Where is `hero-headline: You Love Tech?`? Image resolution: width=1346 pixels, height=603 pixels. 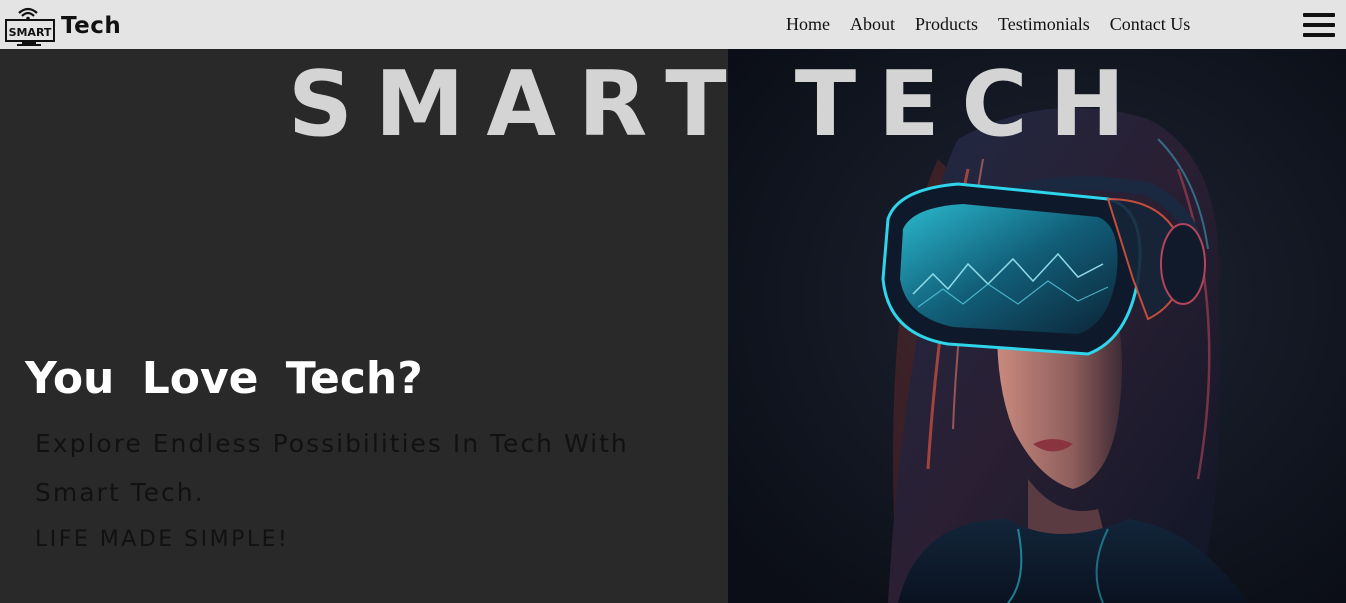
hero-headline: You Love Tech? is located at coordinates (224, 378).